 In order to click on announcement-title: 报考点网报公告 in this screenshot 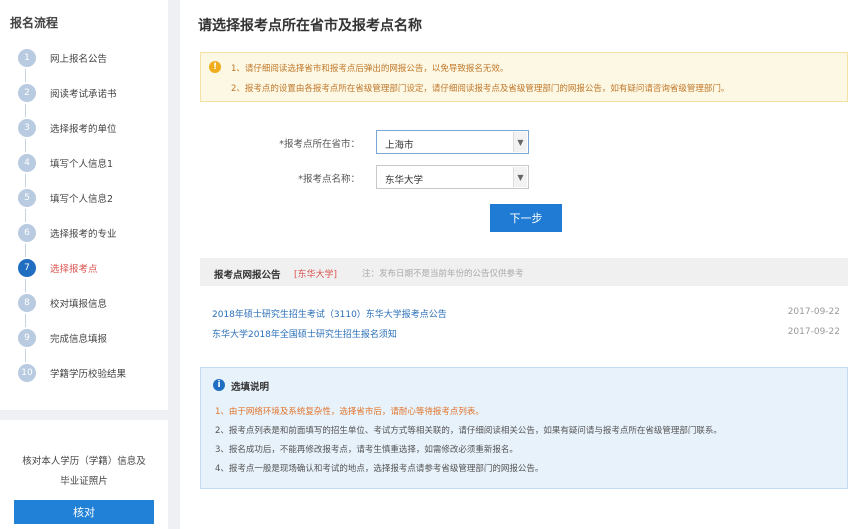, I will do `click(247, 275)`.